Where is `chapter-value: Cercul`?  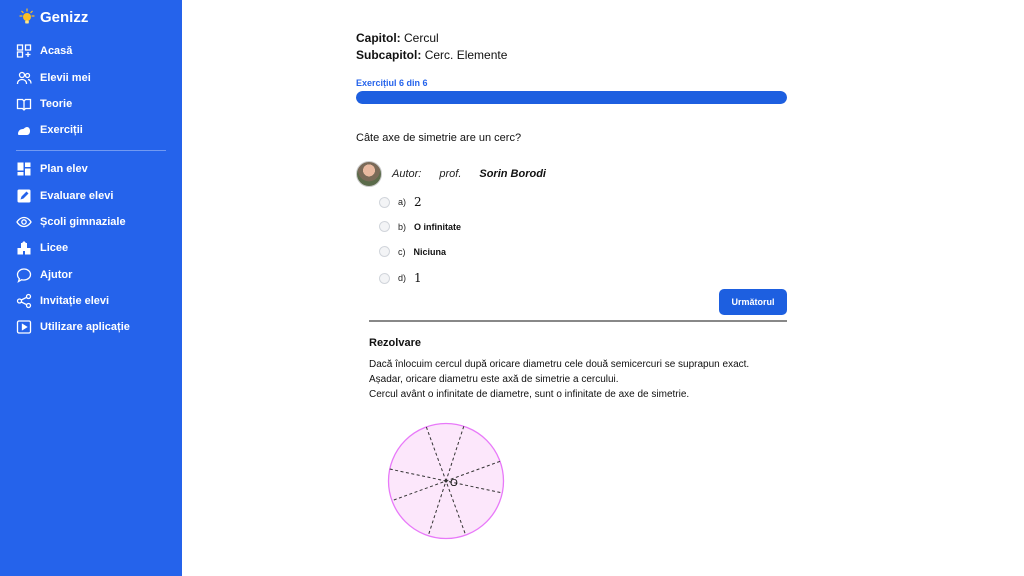 chapter-value: Cercul is located at coordinates (421, 38).